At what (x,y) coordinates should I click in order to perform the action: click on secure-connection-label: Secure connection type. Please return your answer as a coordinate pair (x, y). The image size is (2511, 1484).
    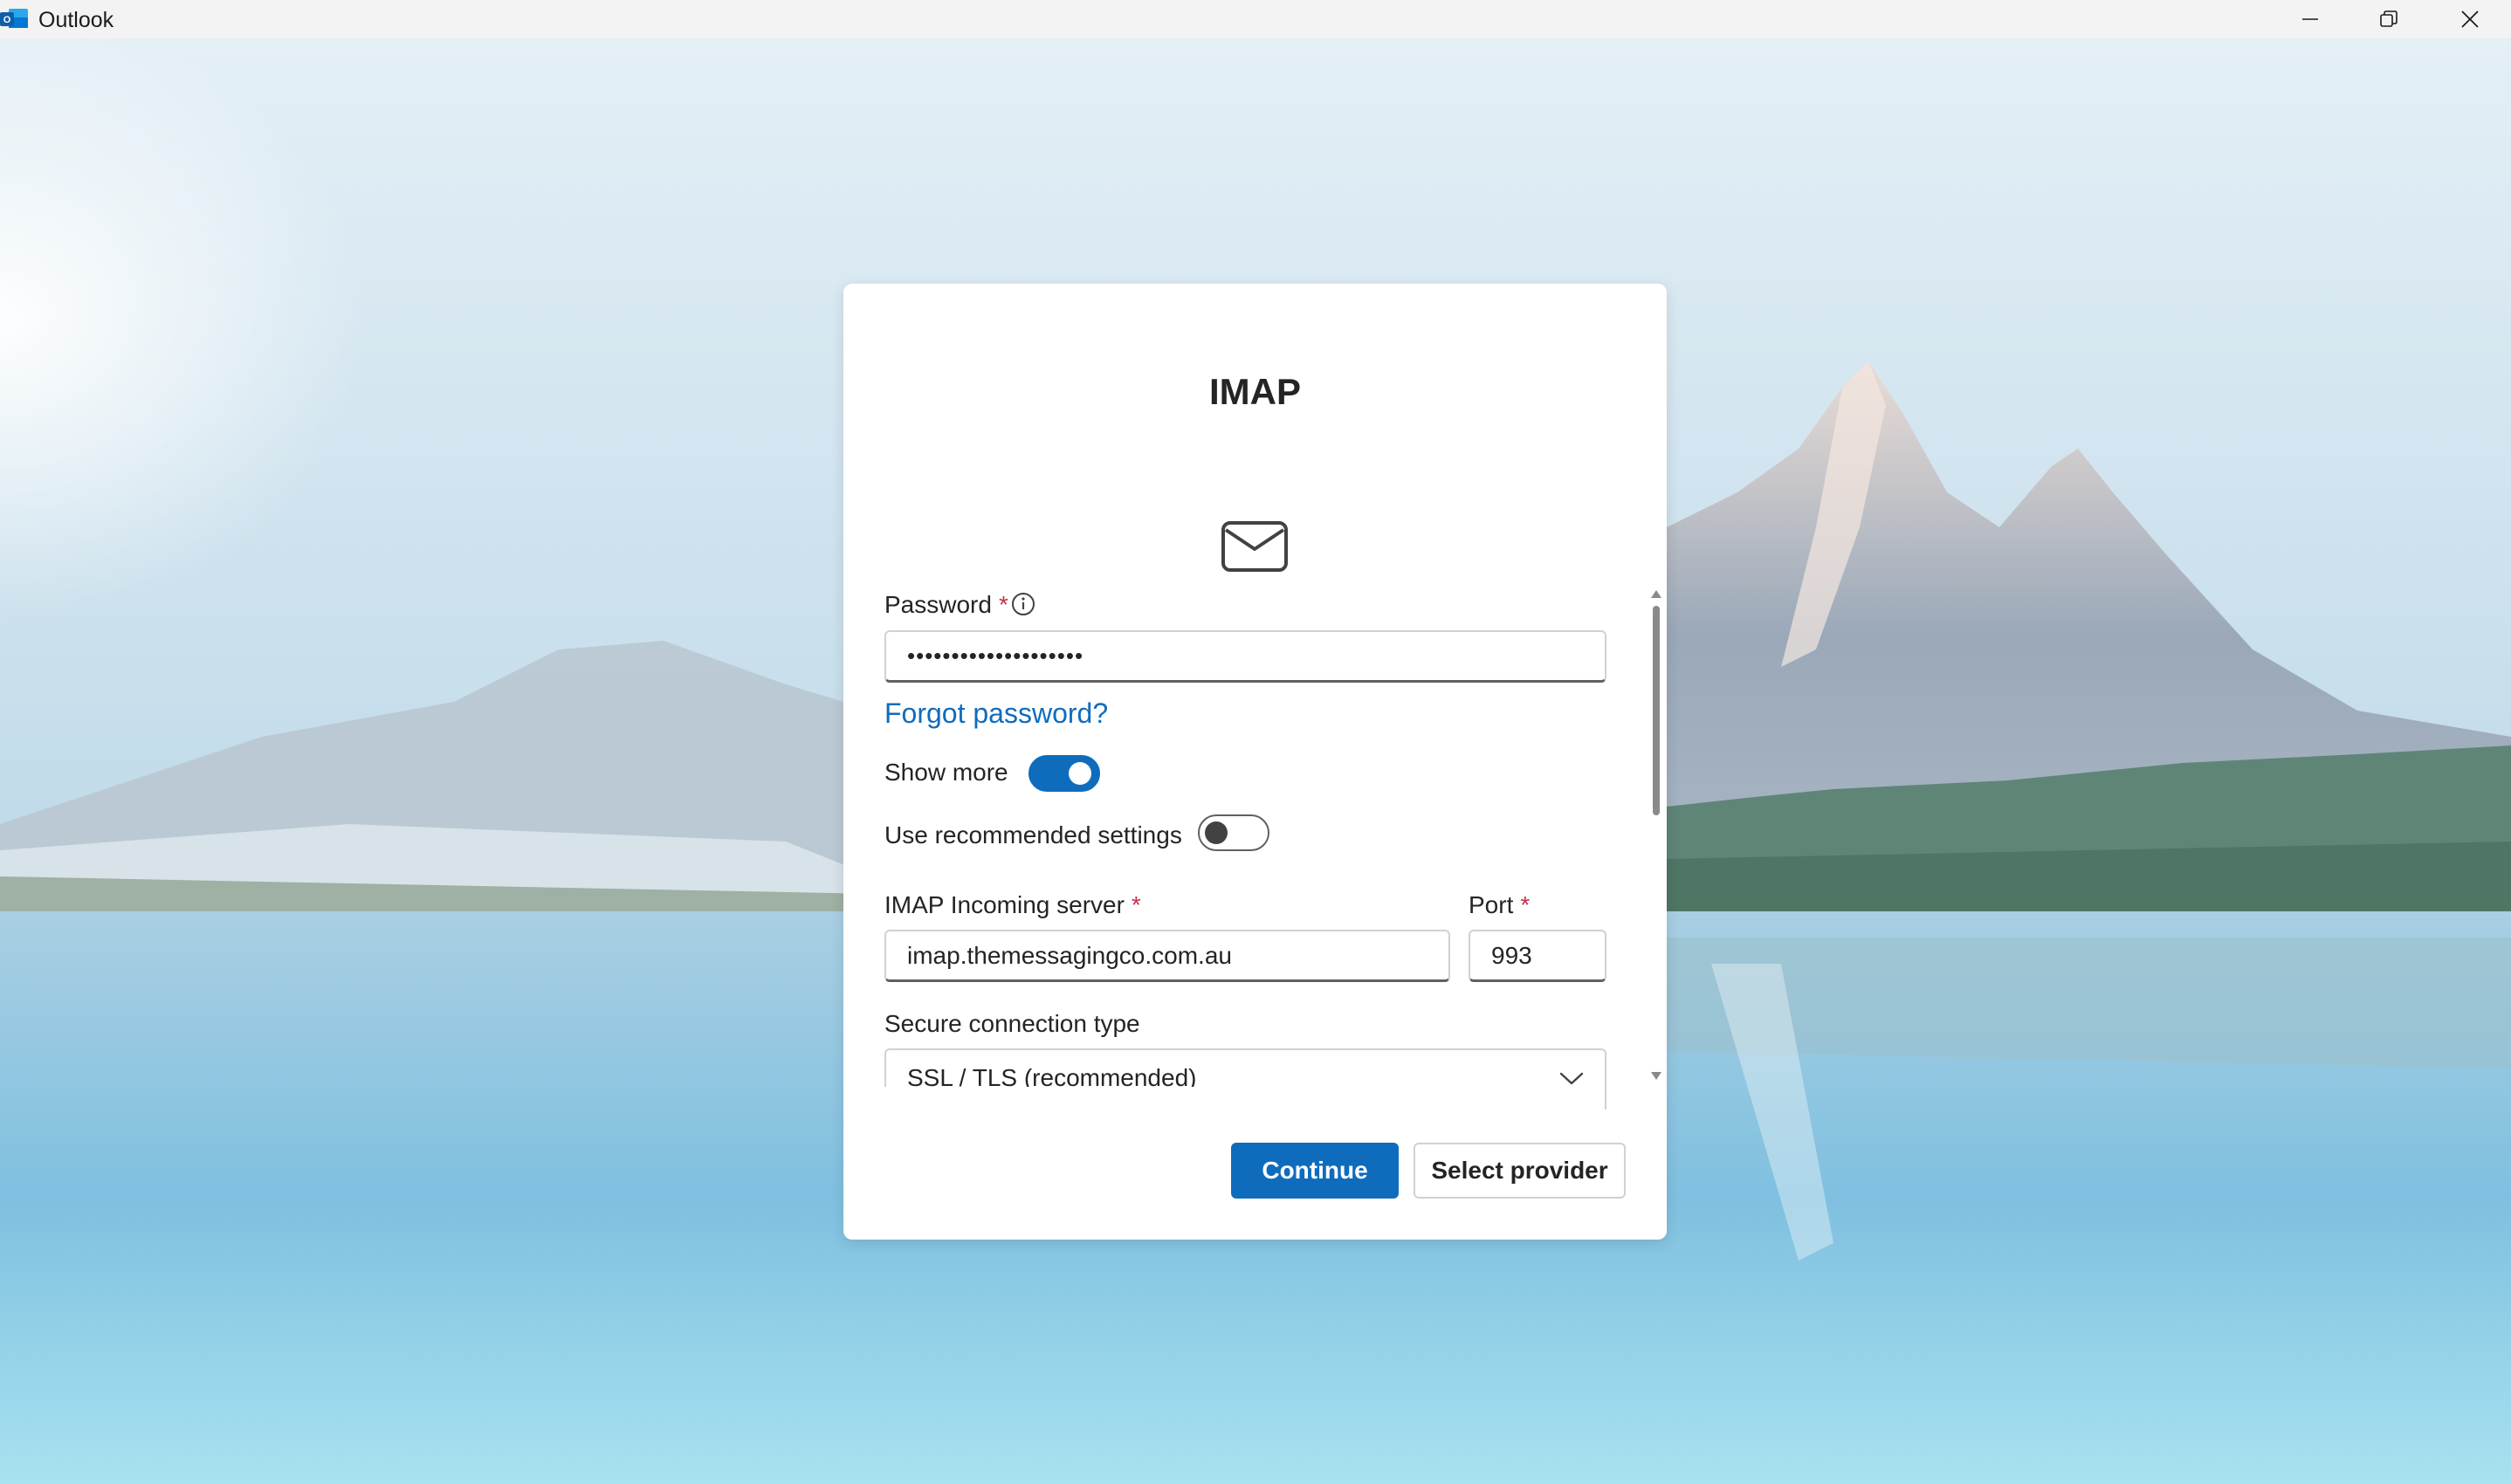
    Looking at the image, I should click on (1012, 1023).